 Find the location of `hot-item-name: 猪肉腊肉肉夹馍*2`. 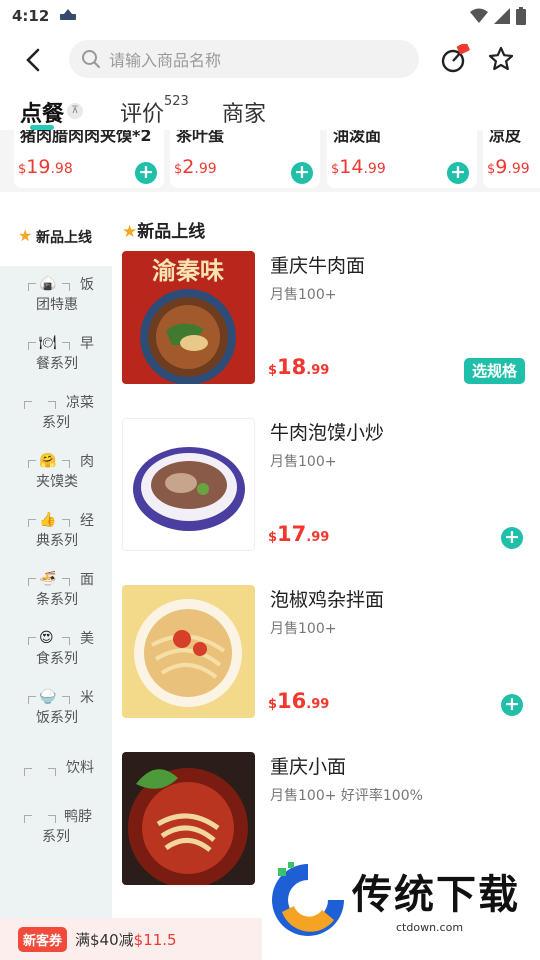

hot-item-name: 猪肉腊肉肉夹馍*2 is located at coordinates (86, 137).